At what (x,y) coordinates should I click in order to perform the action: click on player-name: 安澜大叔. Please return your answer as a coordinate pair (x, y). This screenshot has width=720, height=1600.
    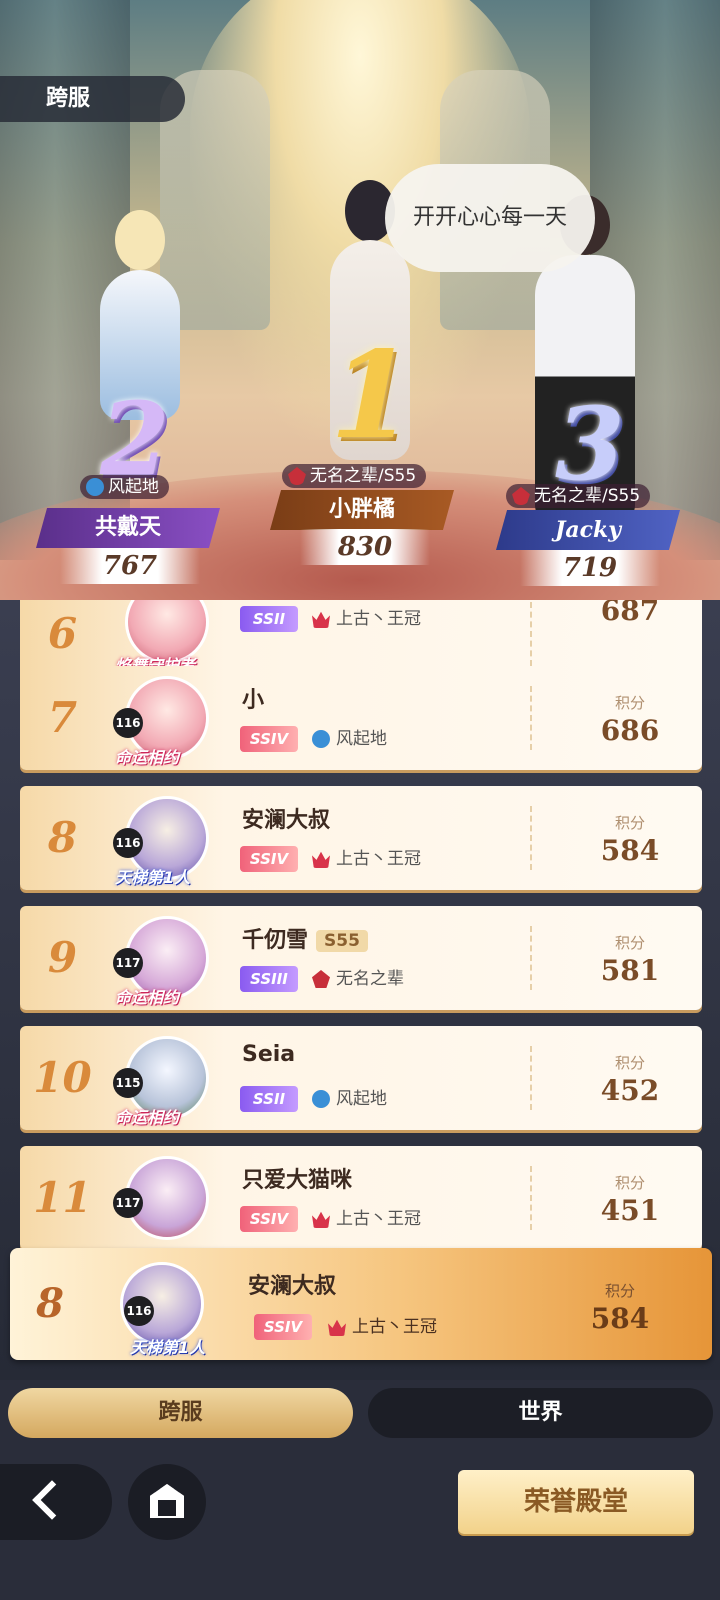
    Looking at the image, I should click on (286, 820).